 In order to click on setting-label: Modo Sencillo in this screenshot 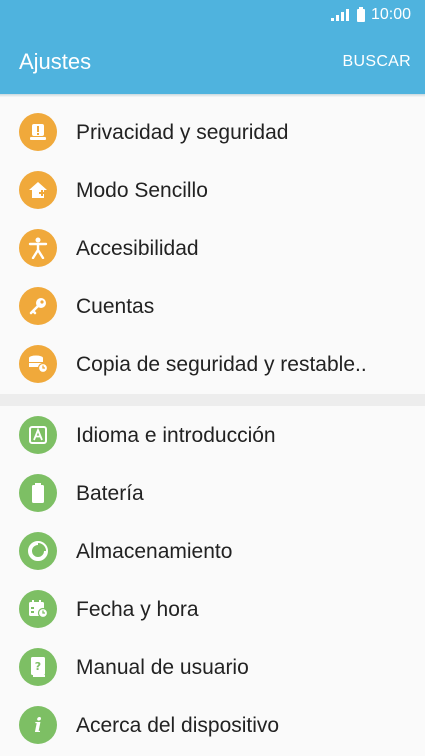, I will do `click(142, 190)`.